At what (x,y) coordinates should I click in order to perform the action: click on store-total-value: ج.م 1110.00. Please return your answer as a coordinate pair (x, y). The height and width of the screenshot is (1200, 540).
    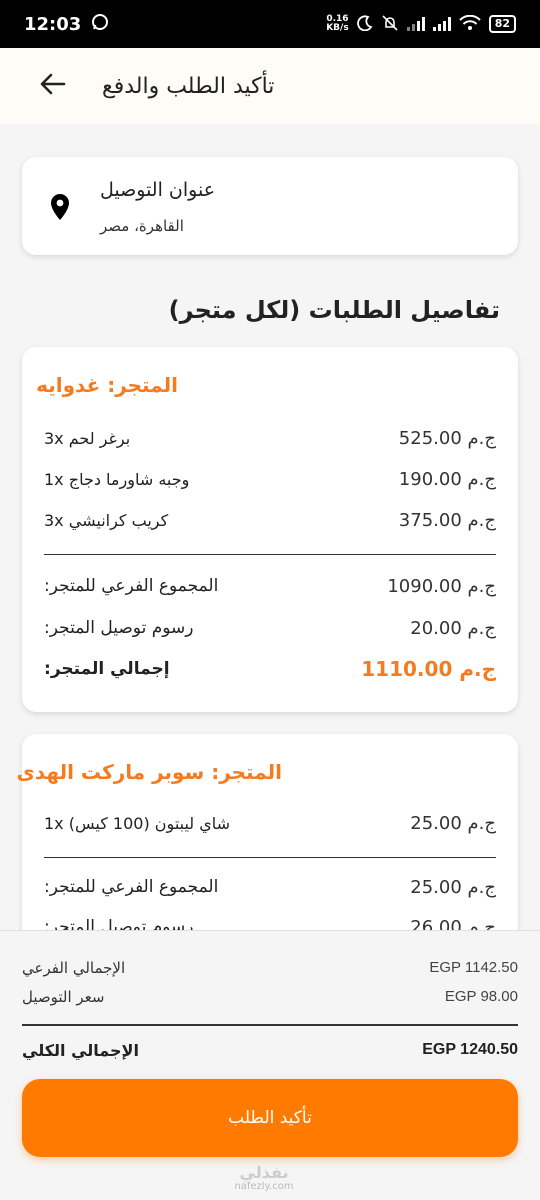
    Looking at the image, I should click on (428, 669).